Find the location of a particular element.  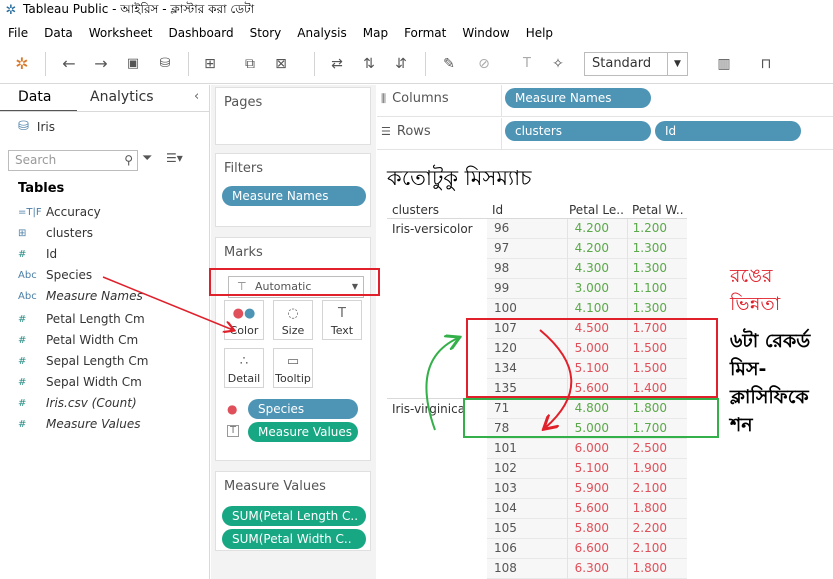

green-curve-arrow is located at coordinates (441, 384).